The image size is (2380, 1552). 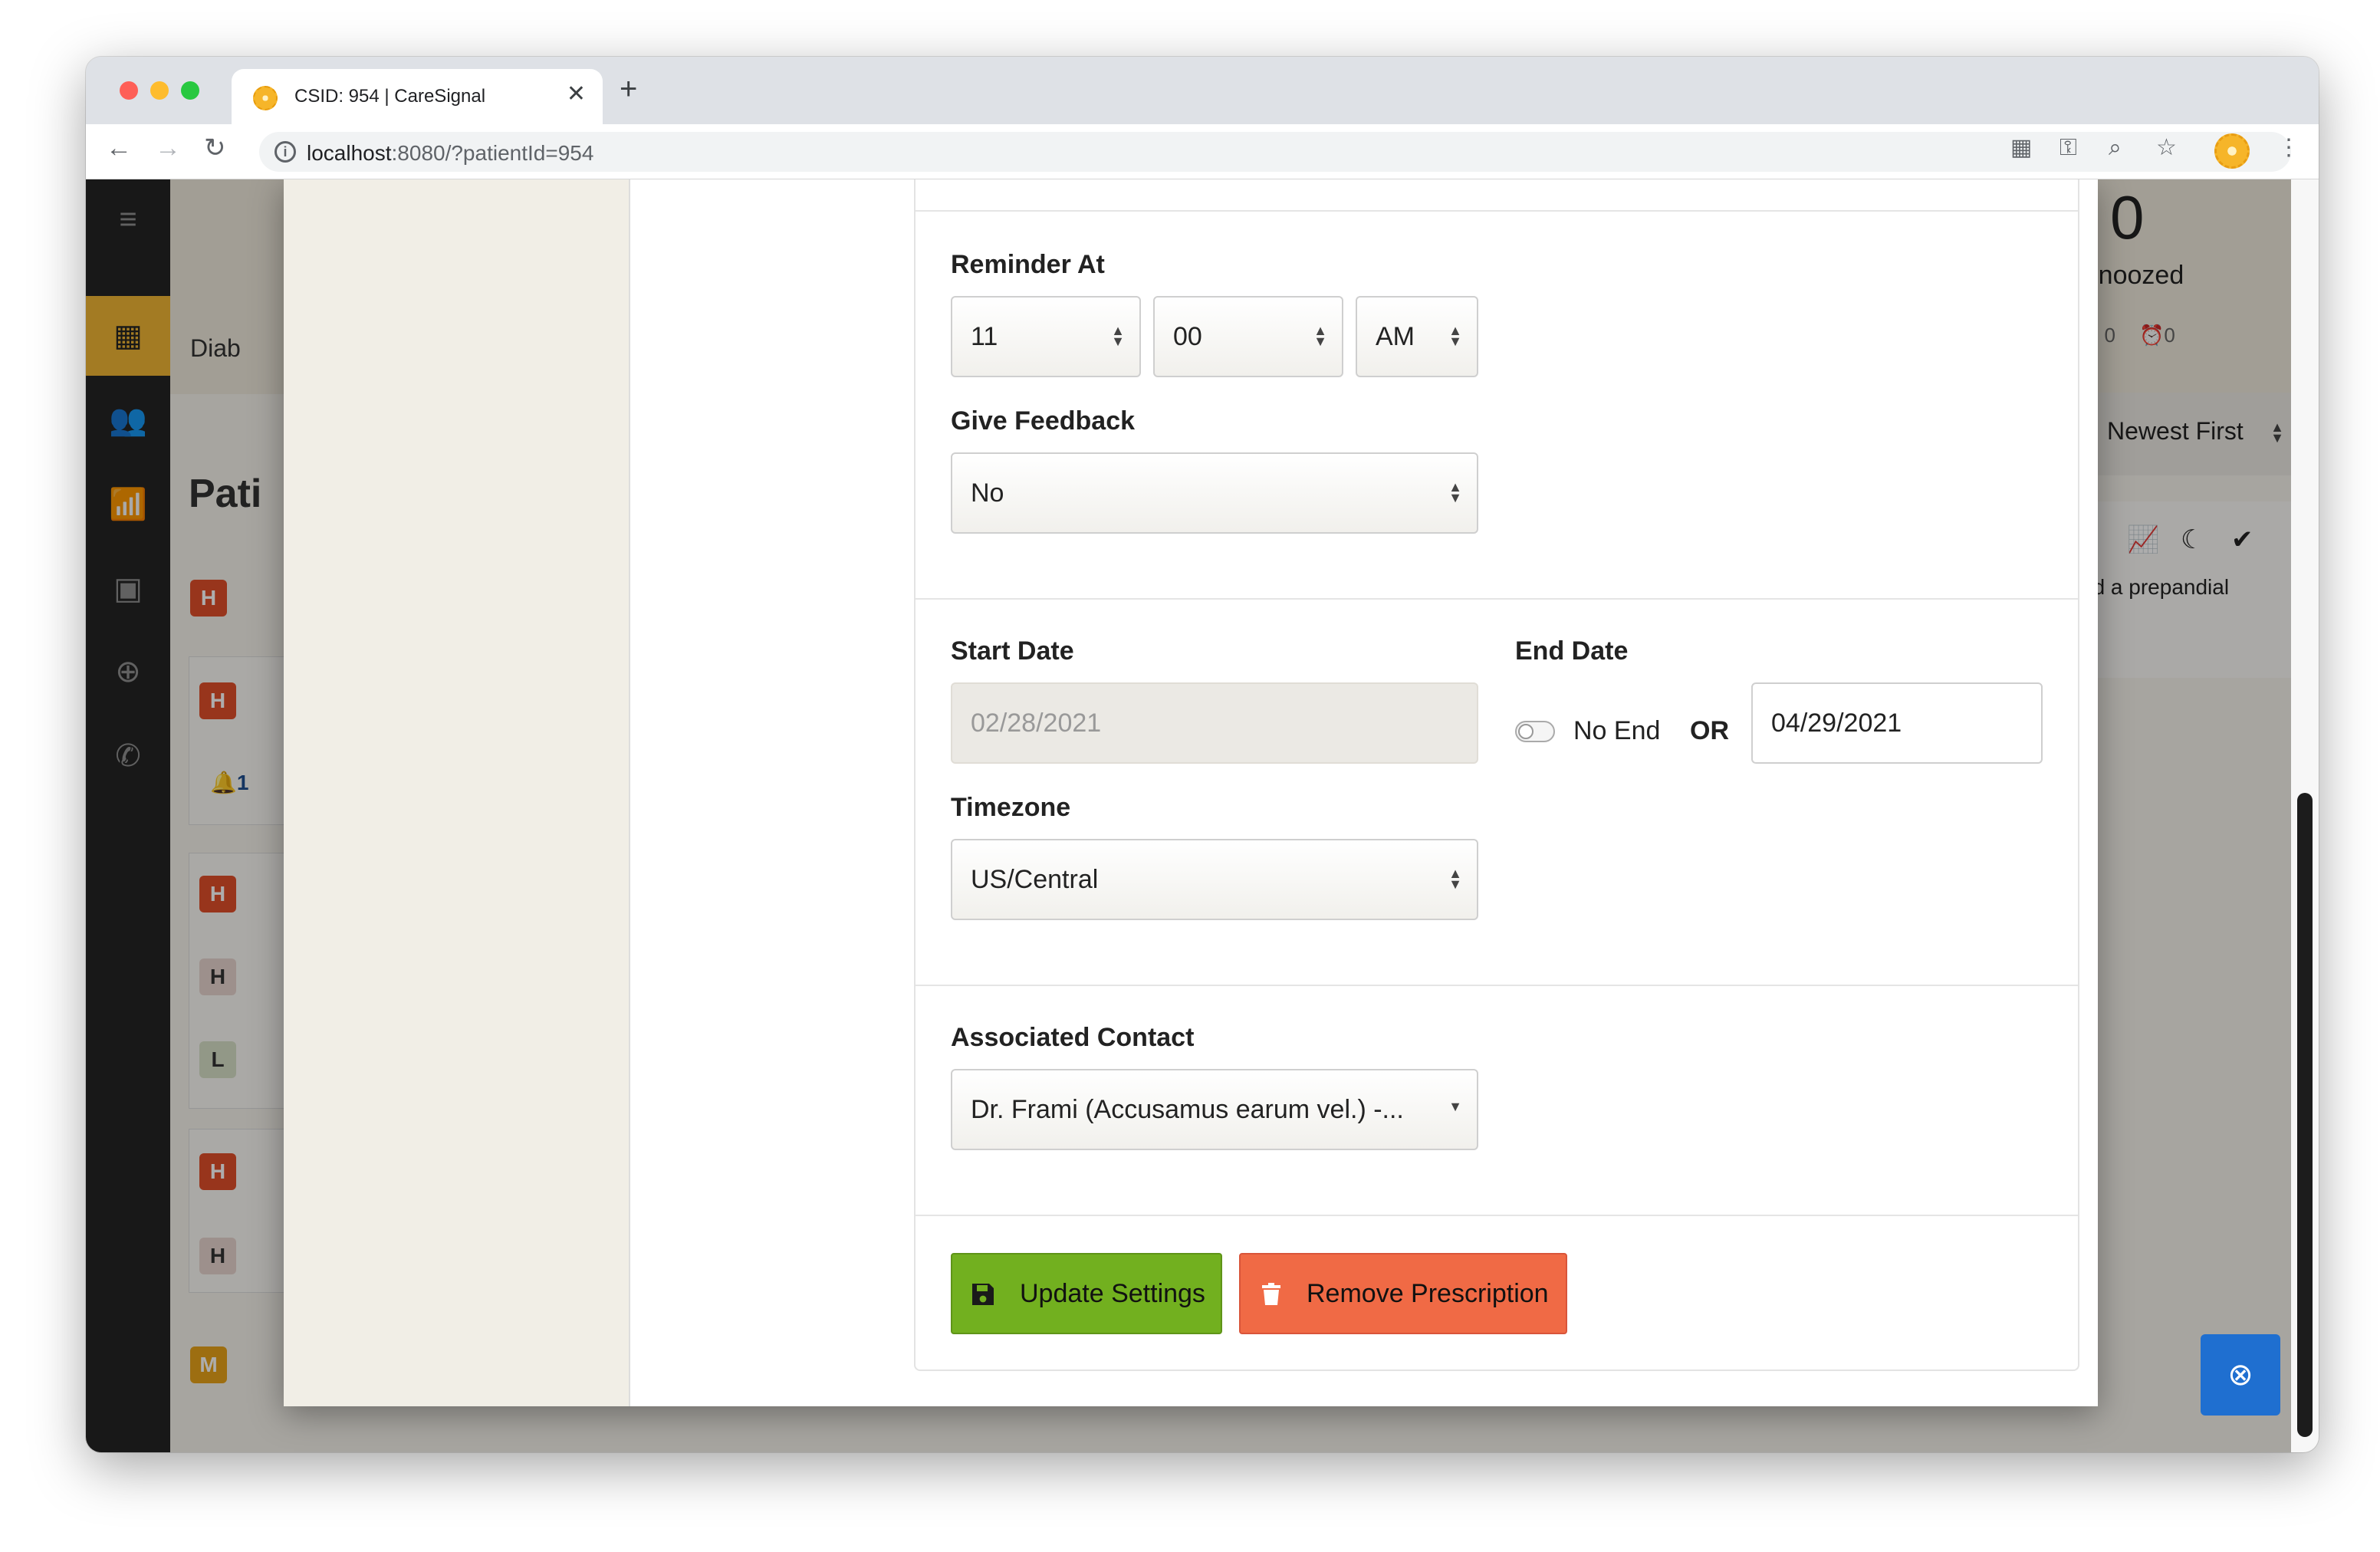 What do you see at coordinates (285, 152) in the screenshot?
I see `site-info-icon: i` at bounding box center [285, 152].